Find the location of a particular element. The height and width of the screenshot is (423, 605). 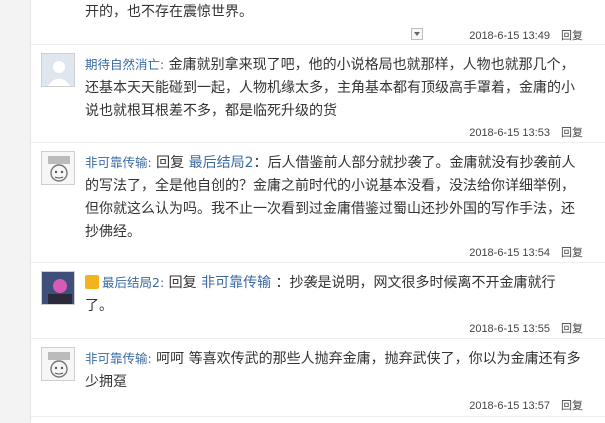

comment-text: 呵呵 等喜欢传武的那些人抛弃金庸，抛弃武侠了，你以为金庸还有多少拥趸 is located at coordinates (333, 370).